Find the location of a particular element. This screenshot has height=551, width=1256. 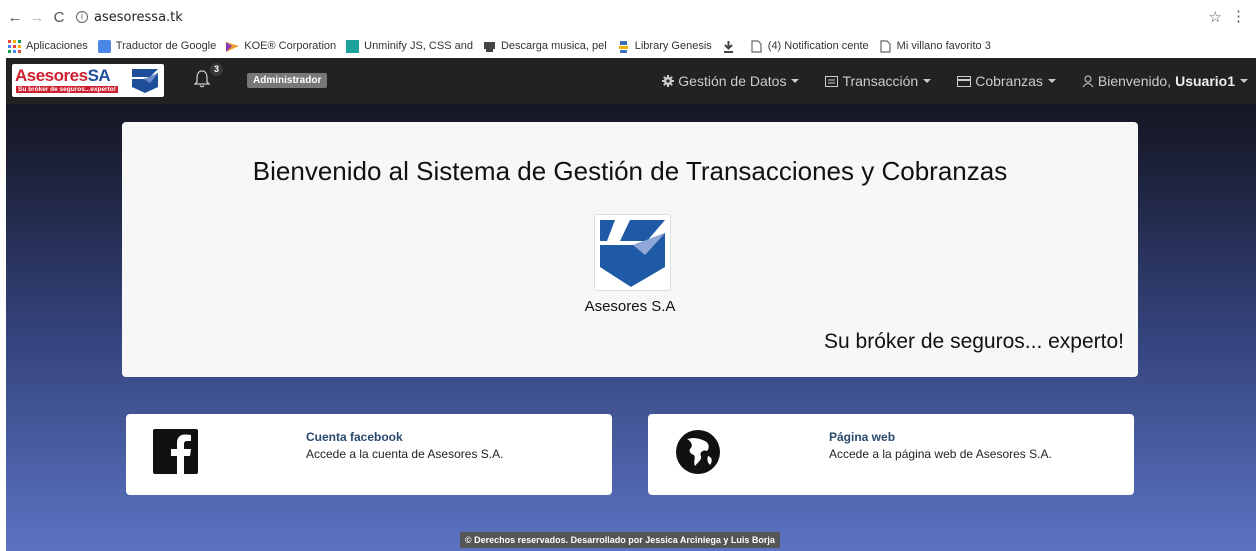

brand-emblem-icon is located at coordinates (145, 81).